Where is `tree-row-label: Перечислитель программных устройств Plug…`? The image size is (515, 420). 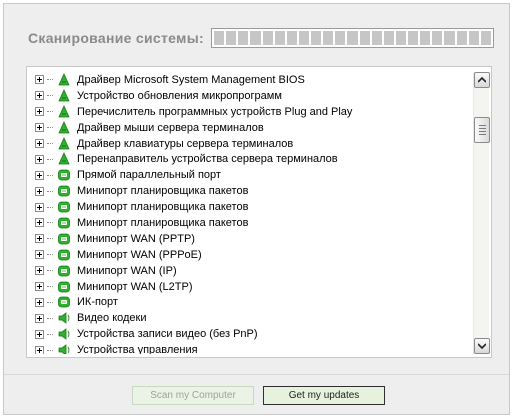 tree-row-label: Перечислитель программных устройств Plug… is located at coordinates (215, 111).